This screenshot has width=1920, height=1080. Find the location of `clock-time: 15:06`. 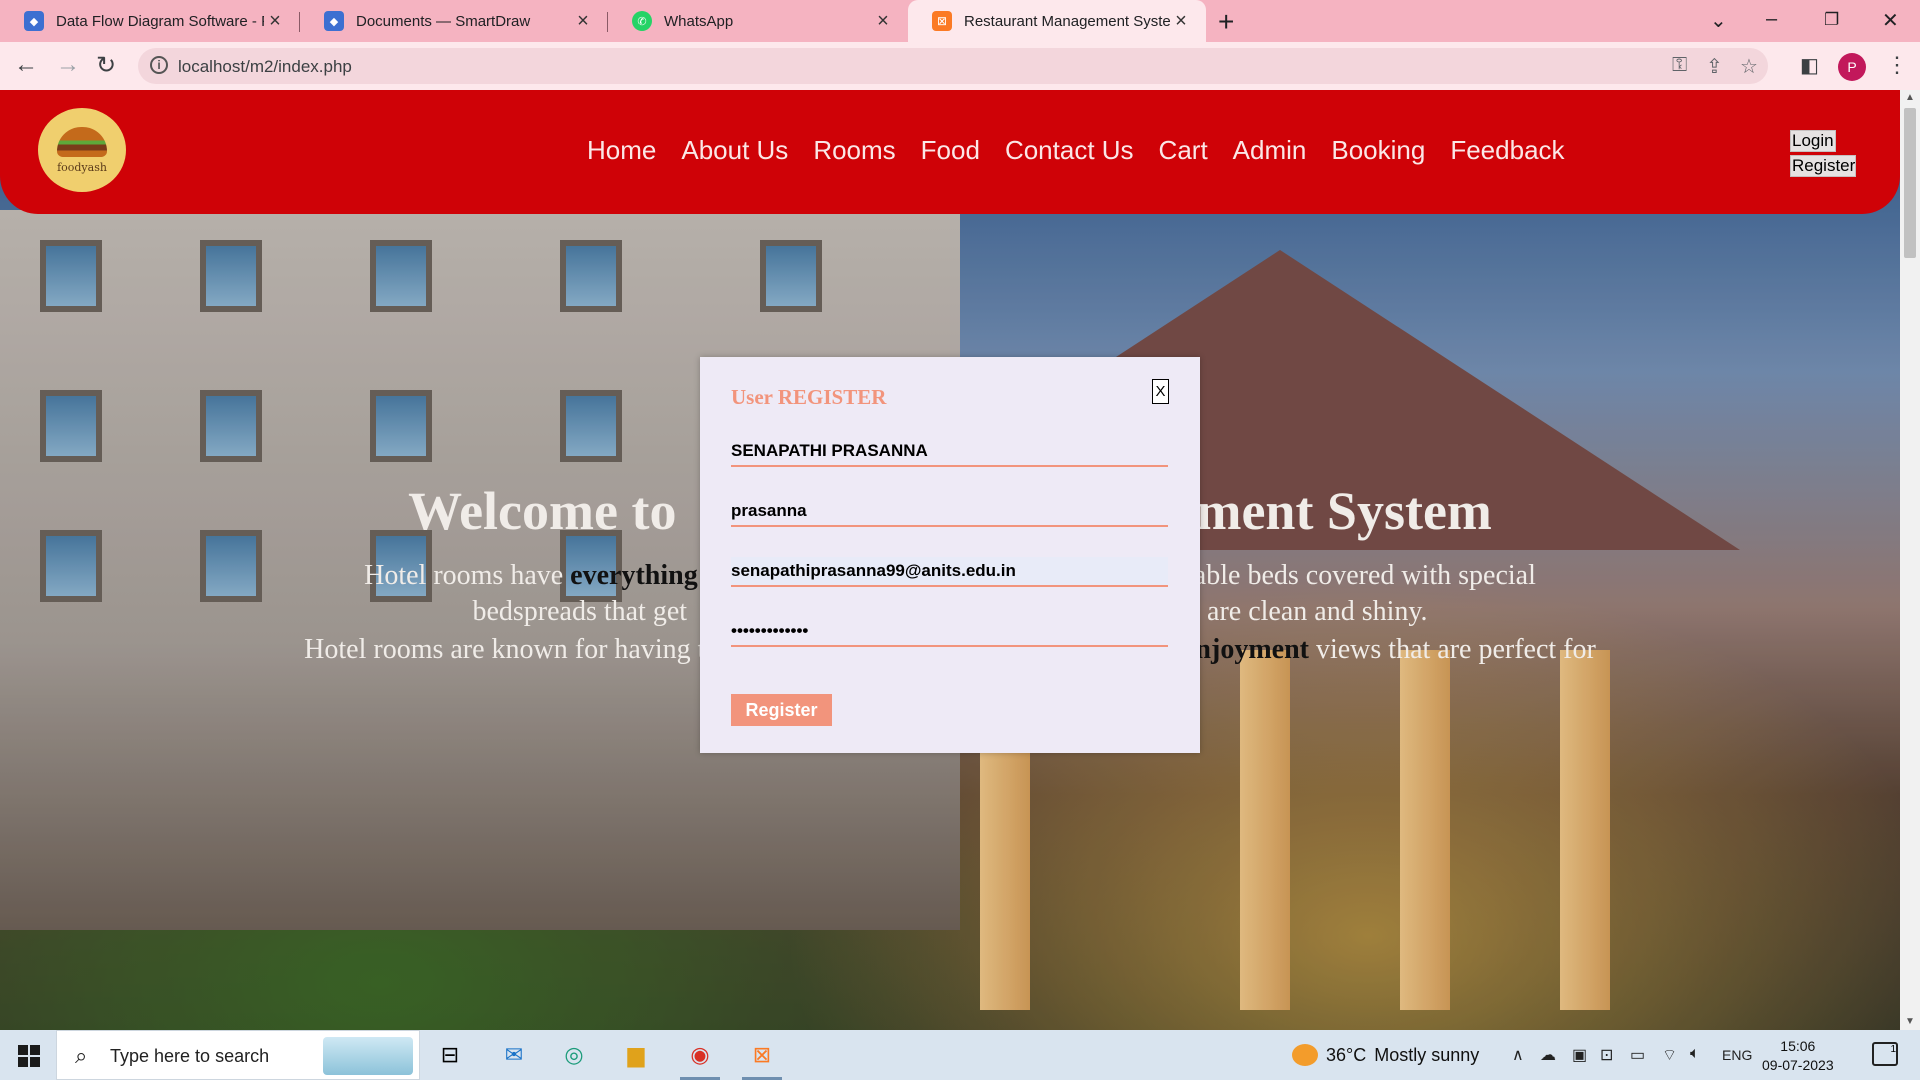

clock-time: 15:06 is located at coordinates (1798, 1046).